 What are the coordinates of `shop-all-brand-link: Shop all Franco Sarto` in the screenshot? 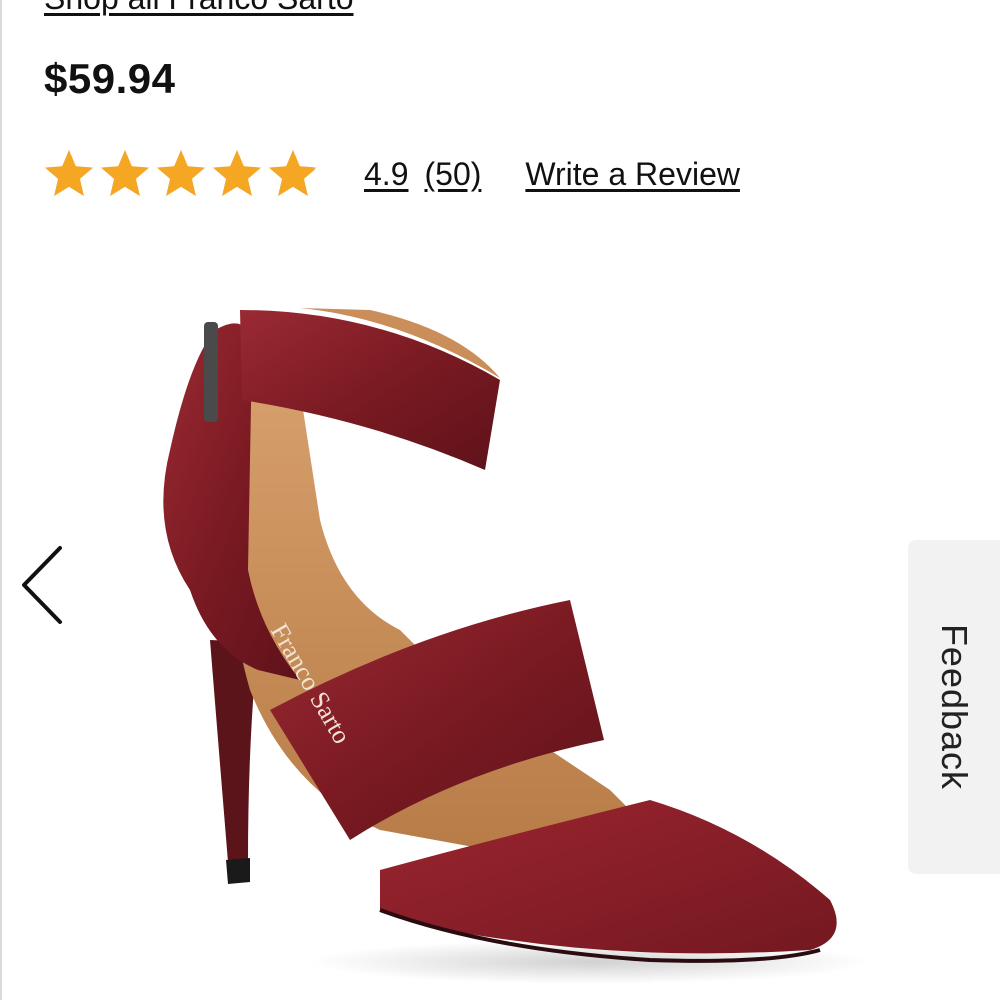 It's located at (199, 9).